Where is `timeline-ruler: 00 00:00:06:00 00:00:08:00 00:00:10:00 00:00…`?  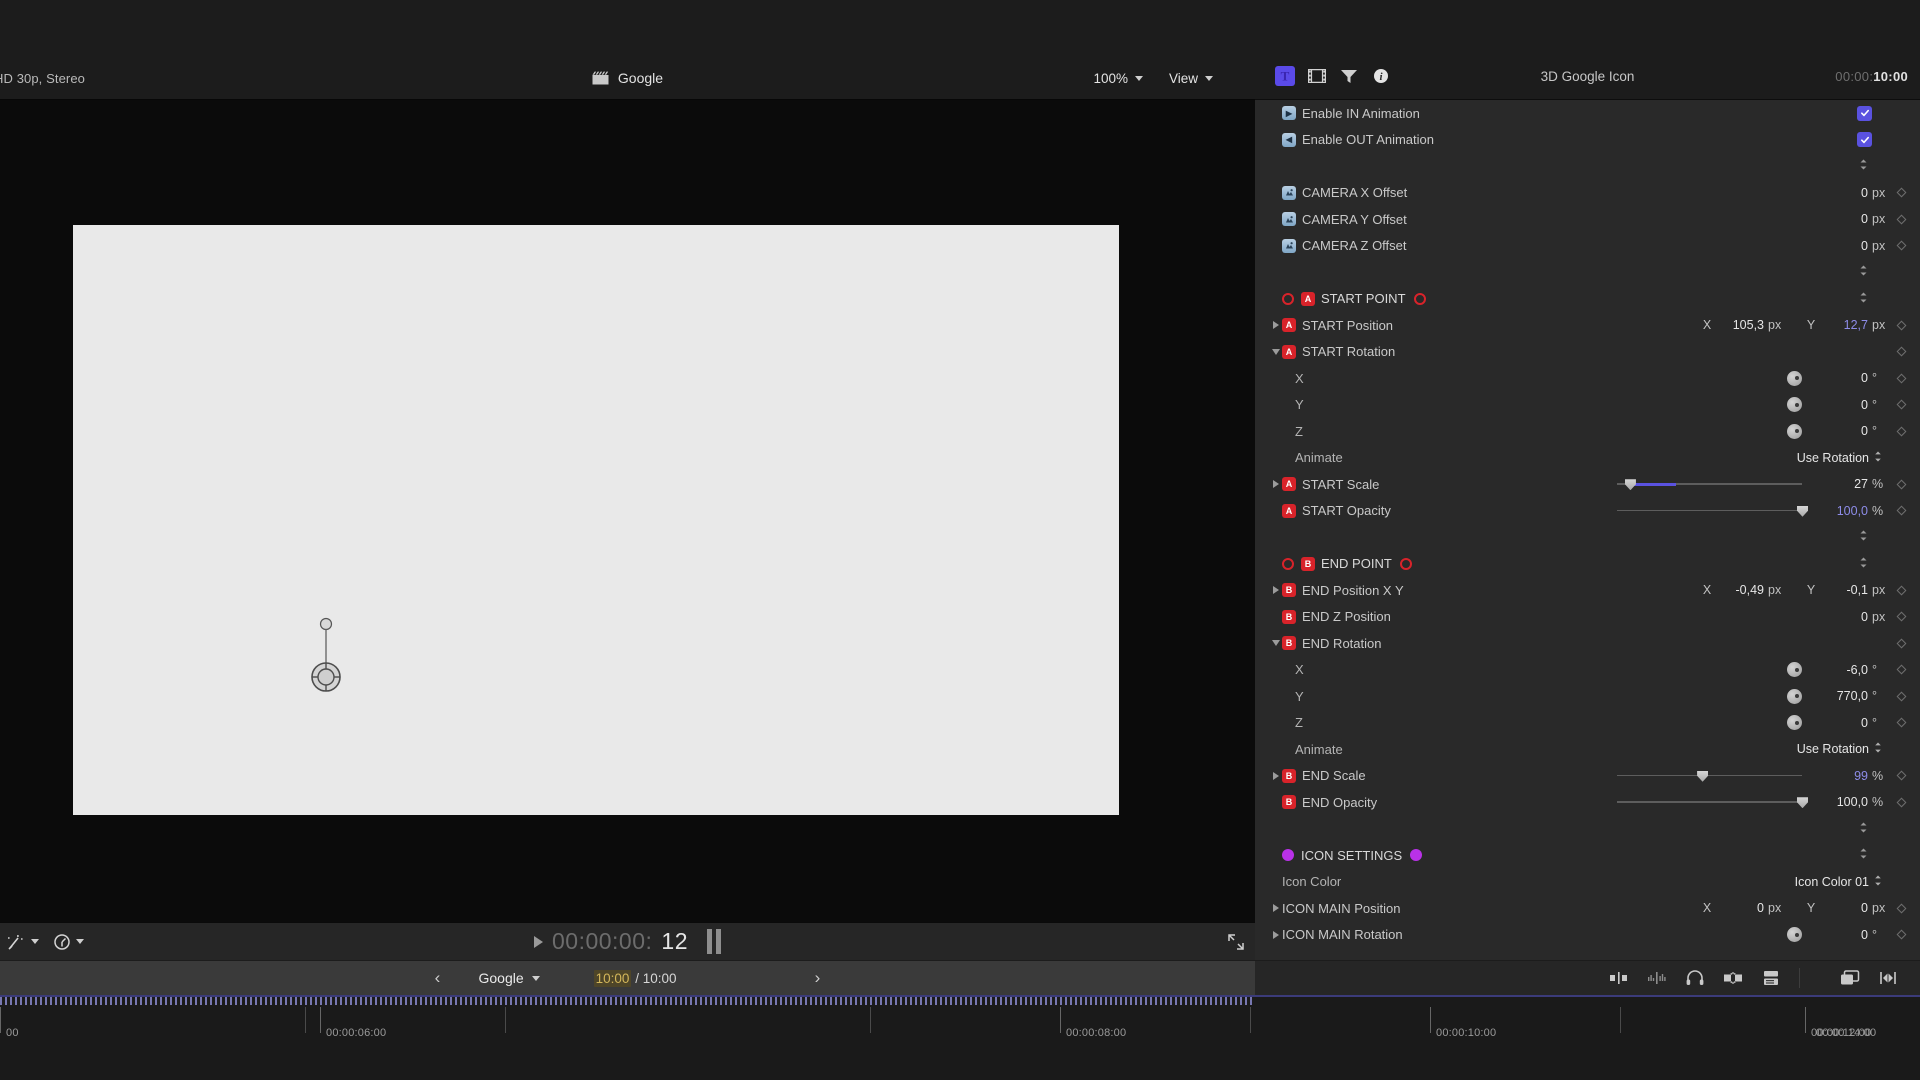 timeline-ruler: 00 00:00:06:00 00:00:08:00 00:00:10:00 00:00… is located at coordinates (960, 1023).